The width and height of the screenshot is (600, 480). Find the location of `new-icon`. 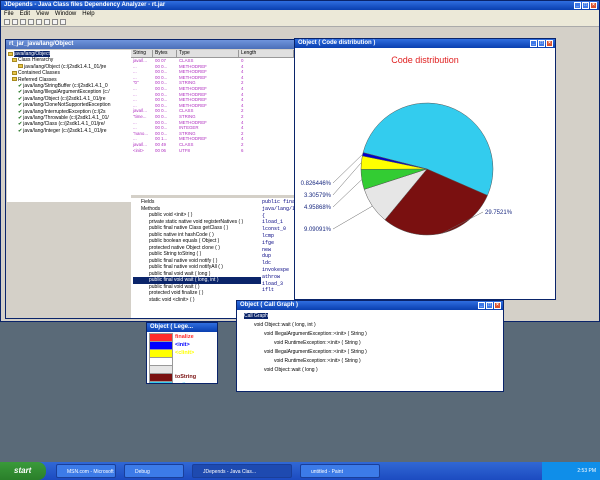

new-icon is located at coordinates (7, 22).